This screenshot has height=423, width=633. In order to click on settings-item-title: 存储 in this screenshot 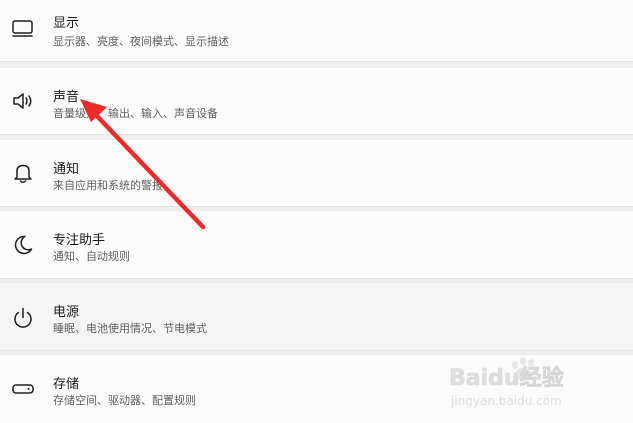, I will do `click(66, 384)`.